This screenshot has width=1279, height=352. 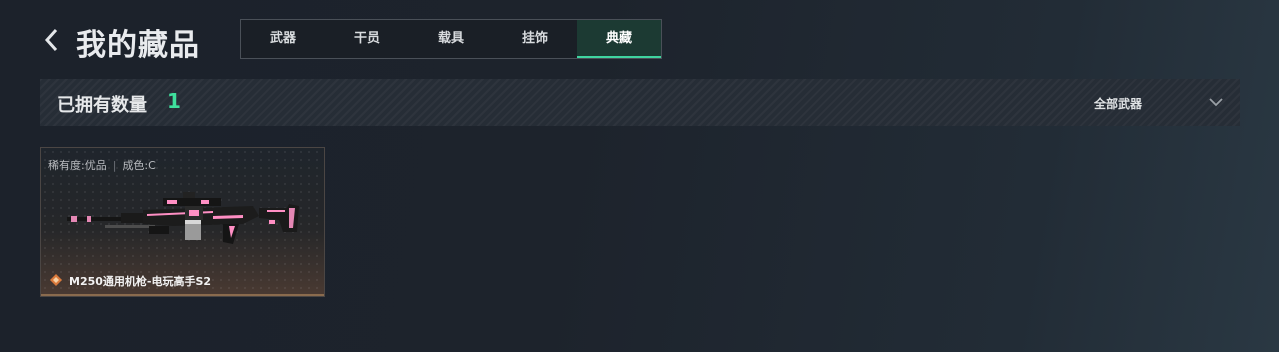 What do you see at coordinates (182, 295) in the screenshot?
I see `rarity-stripe` at bounding box center [182, 295].